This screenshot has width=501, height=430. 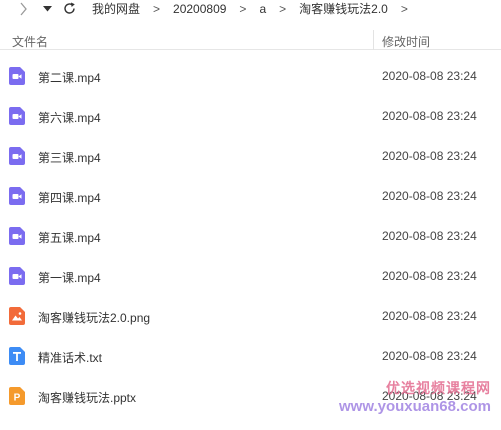 I want to click on refresh-button, so click(x=69, y=8).